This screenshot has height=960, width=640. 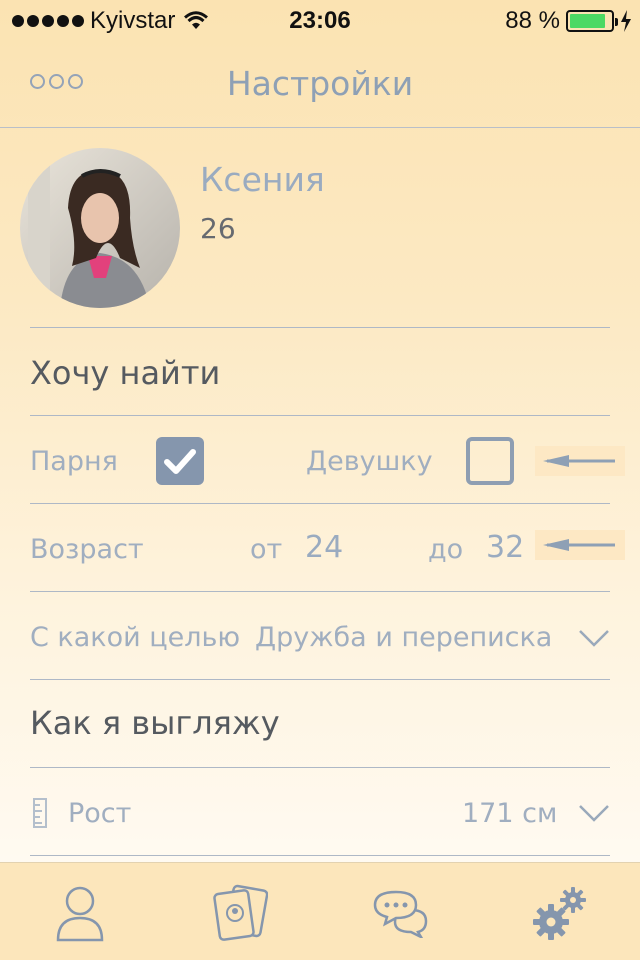 What do you see at coordinates (532, 20) in the screenshot?
I see `battery-percent: 88 %` at bounding box center [532, 20].